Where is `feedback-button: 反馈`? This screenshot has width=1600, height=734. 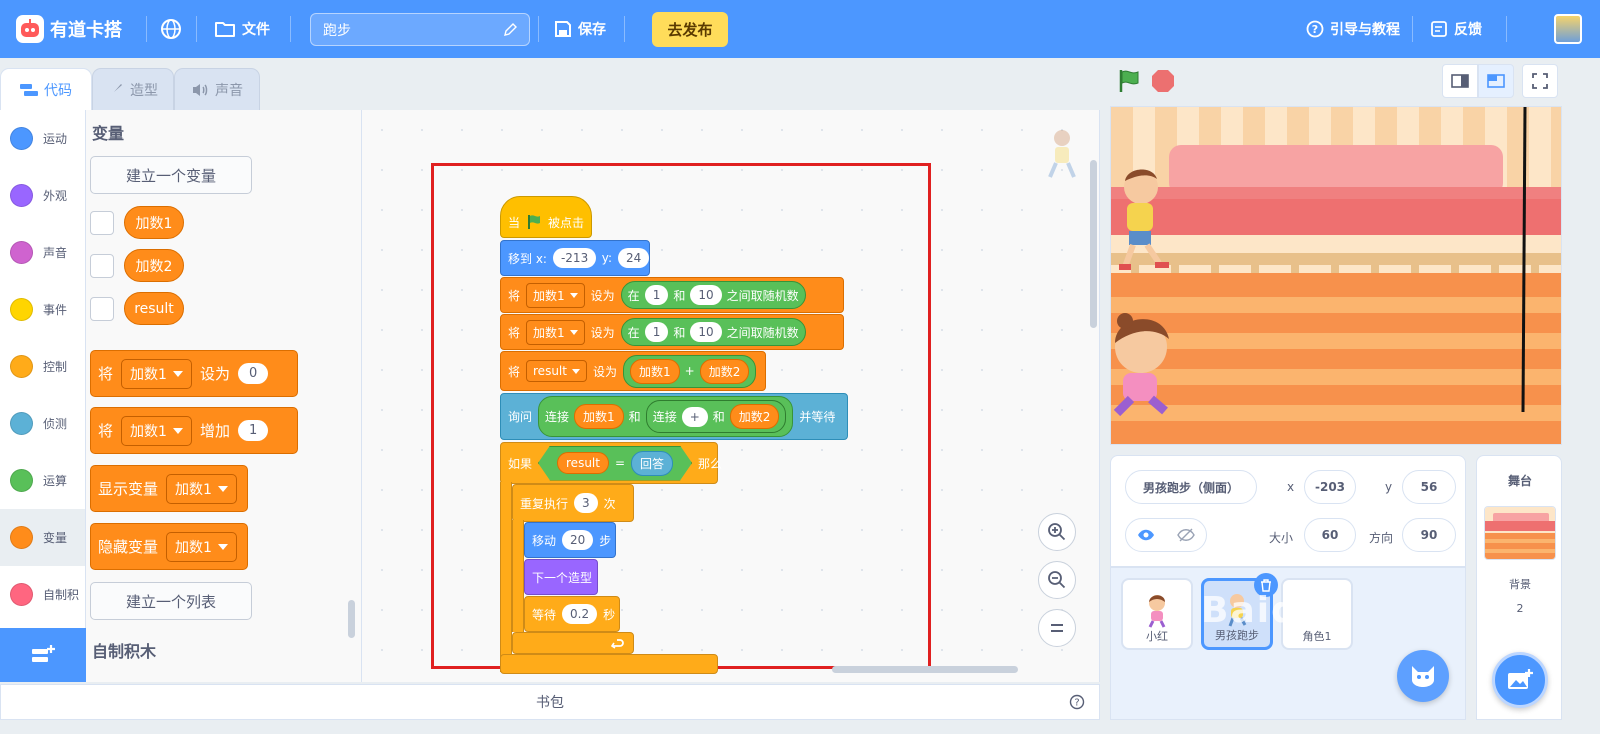
feedback-button: 反馈 is located at coordinates (1456, 29).